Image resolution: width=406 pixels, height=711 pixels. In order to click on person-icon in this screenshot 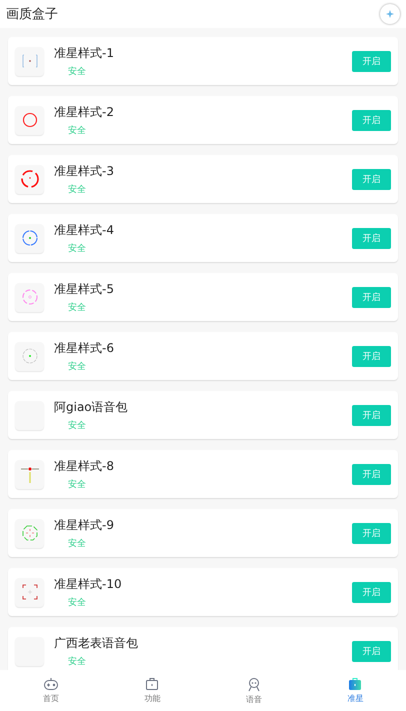, I will do `click(253, 684)`.